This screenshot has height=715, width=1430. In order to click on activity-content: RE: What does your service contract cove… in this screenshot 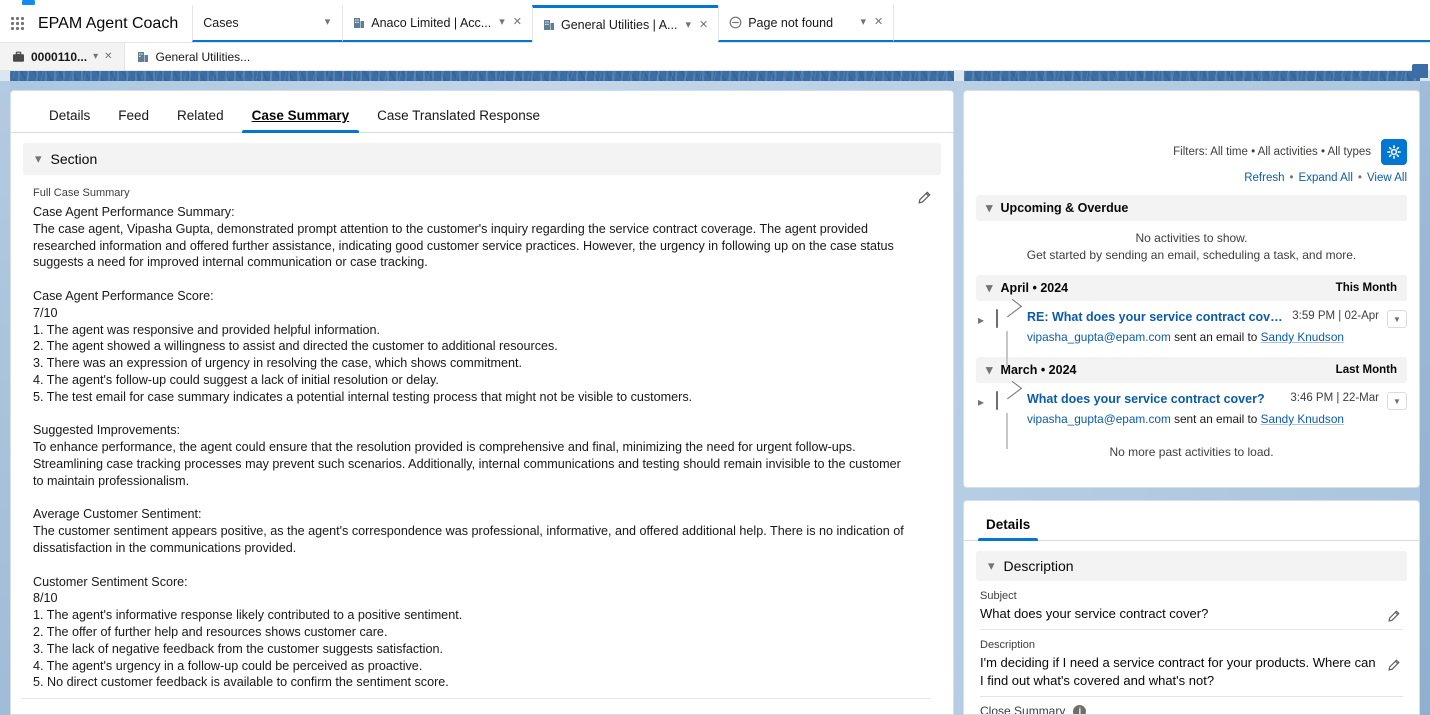, I will do `click(1217, 328)`.